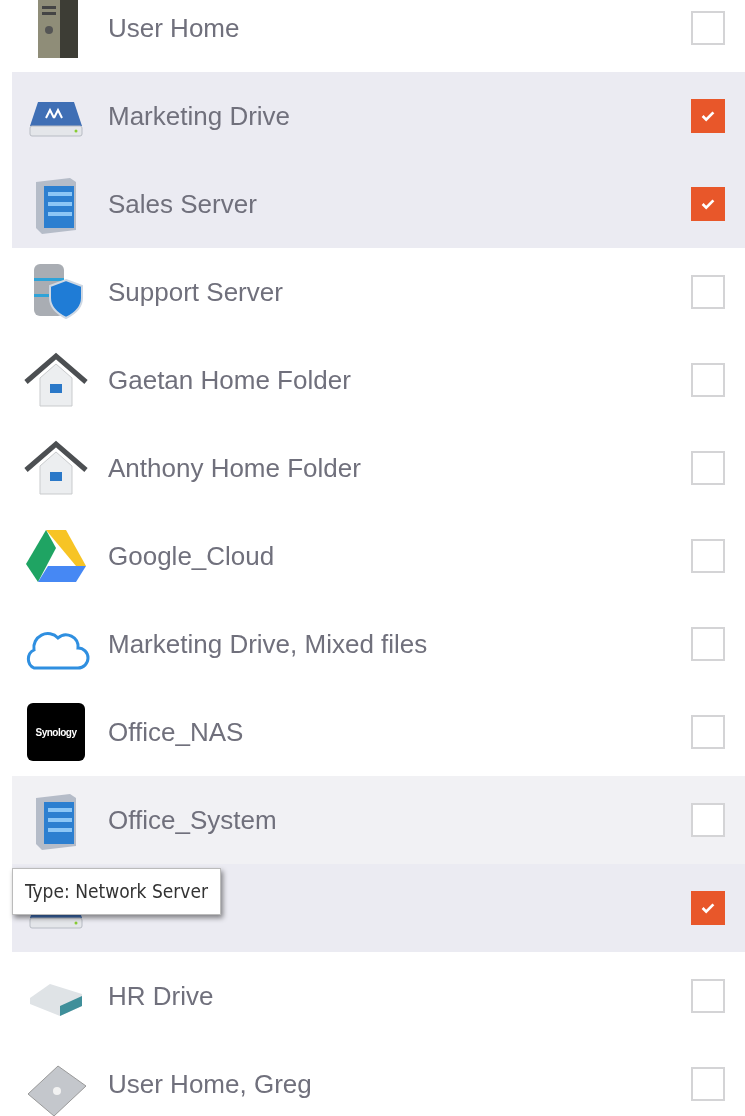  Describe the element at coordinates (57, 1090) in the screenshot. I see `laptop-icon` at that location.